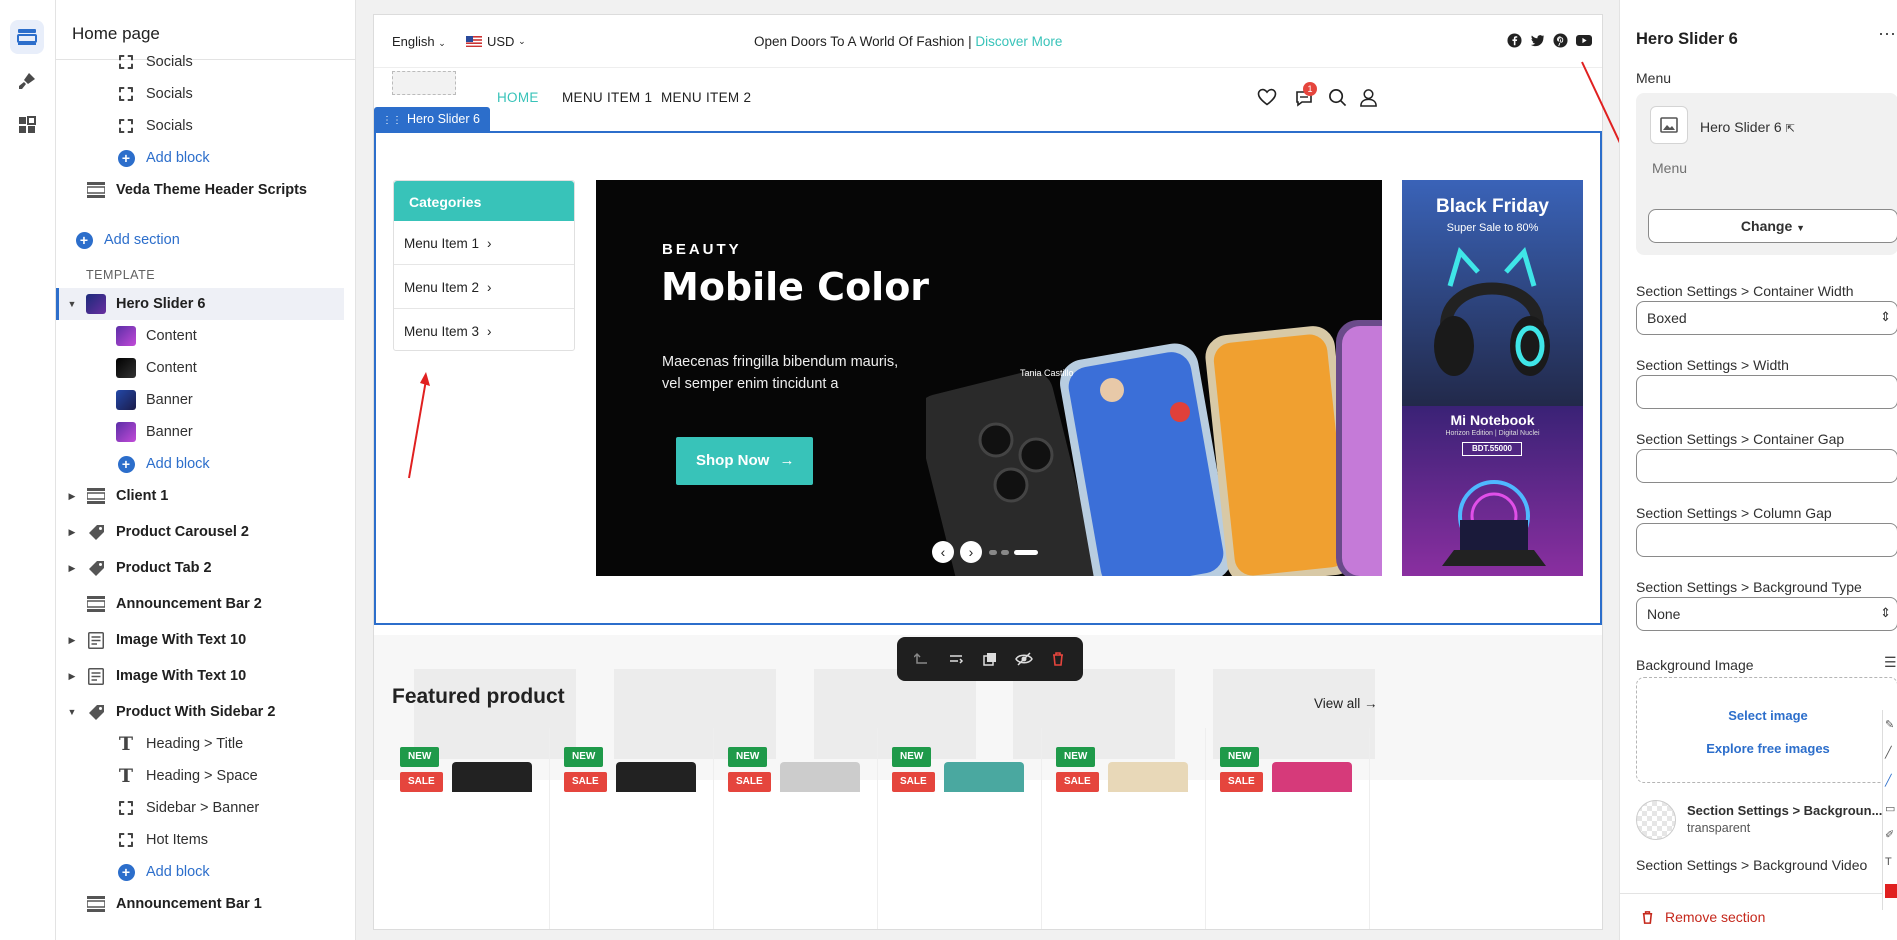 The image size is (1897, 940). Describe the element at coordinates (1024, 659) in the screenshot. I see `hide-eye-icon` at that location.